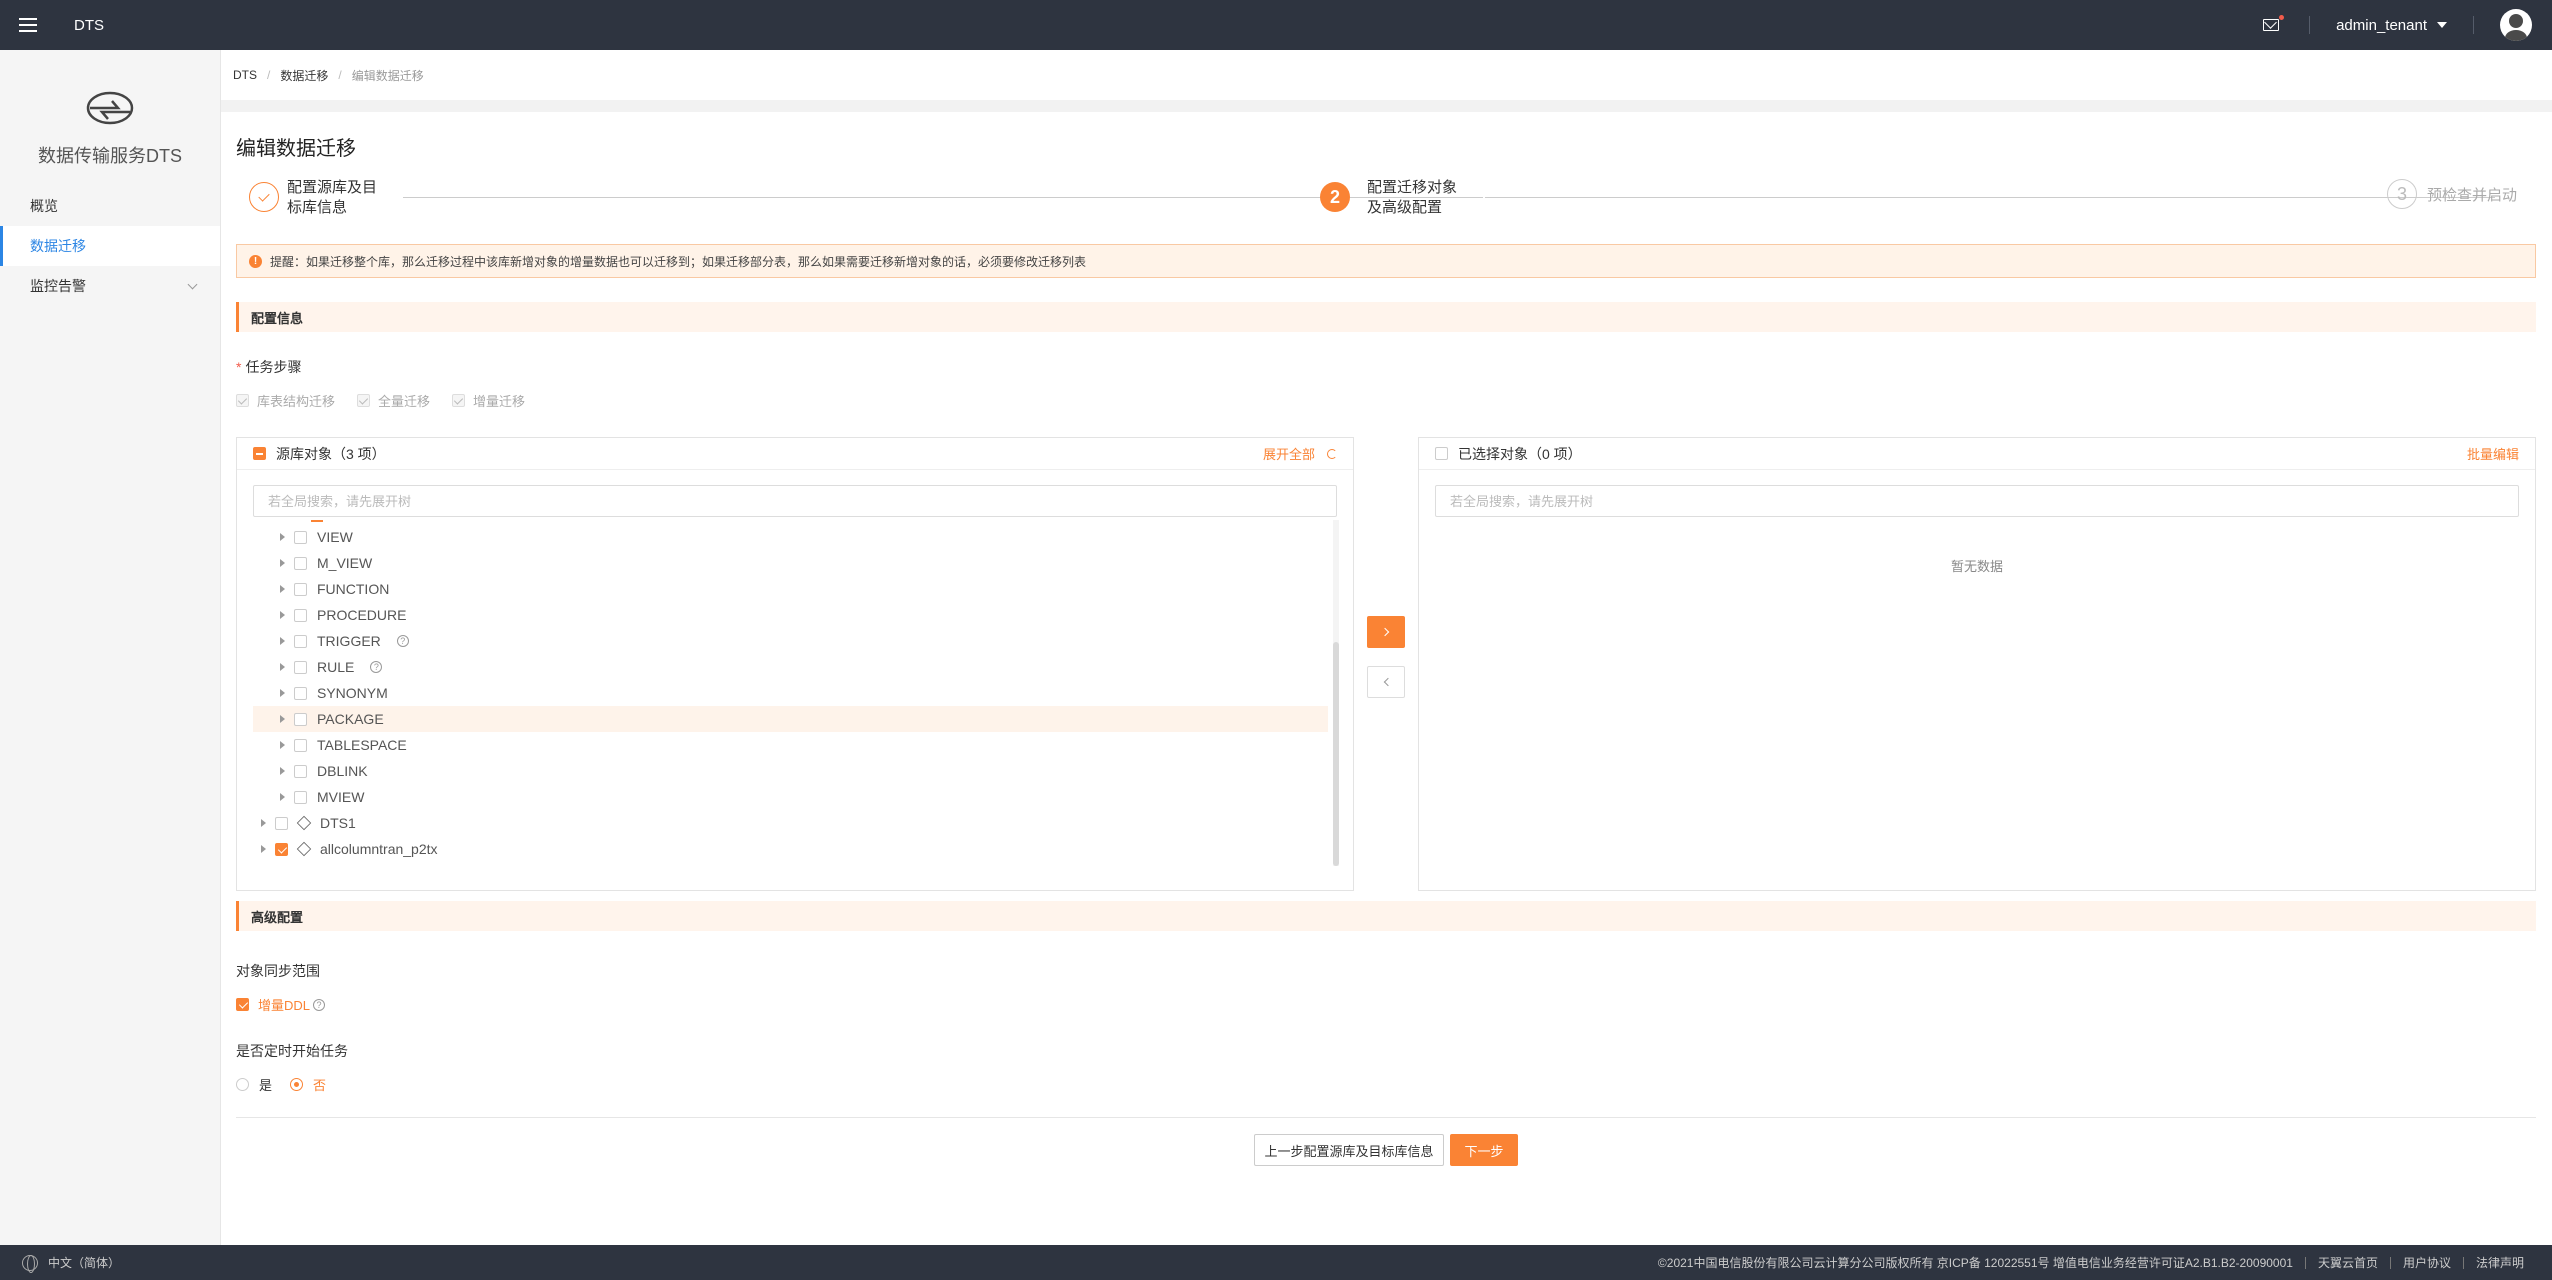 This screenshot has height=1280, width=2552. What do you see at coordinates (790, 771) in the screenshot?
I see `tree-row: DBLINK` at bounding box center [790, 771].